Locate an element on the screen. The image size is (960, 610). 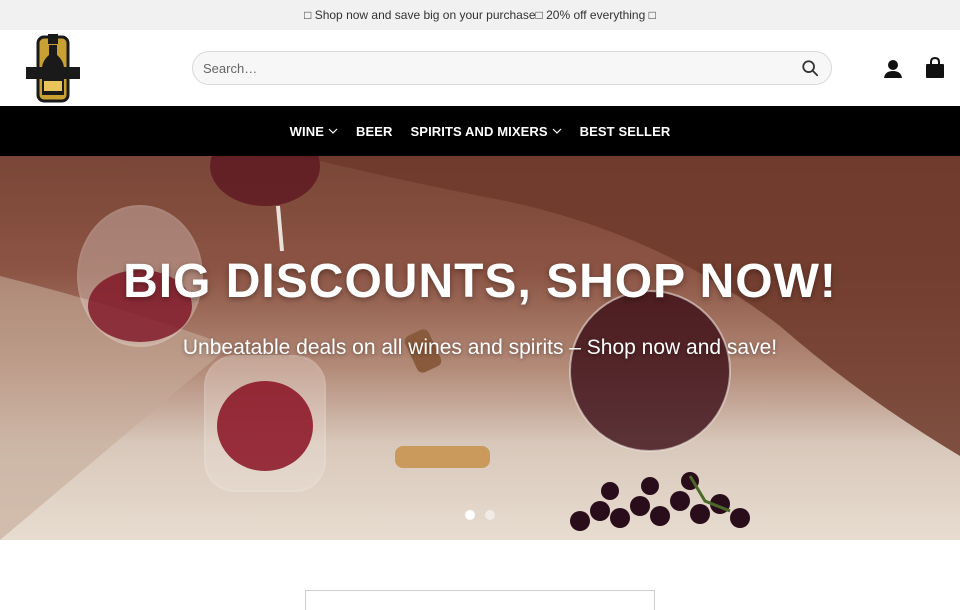
nav-item-wine: WINE is located at coordinates (314, 131).